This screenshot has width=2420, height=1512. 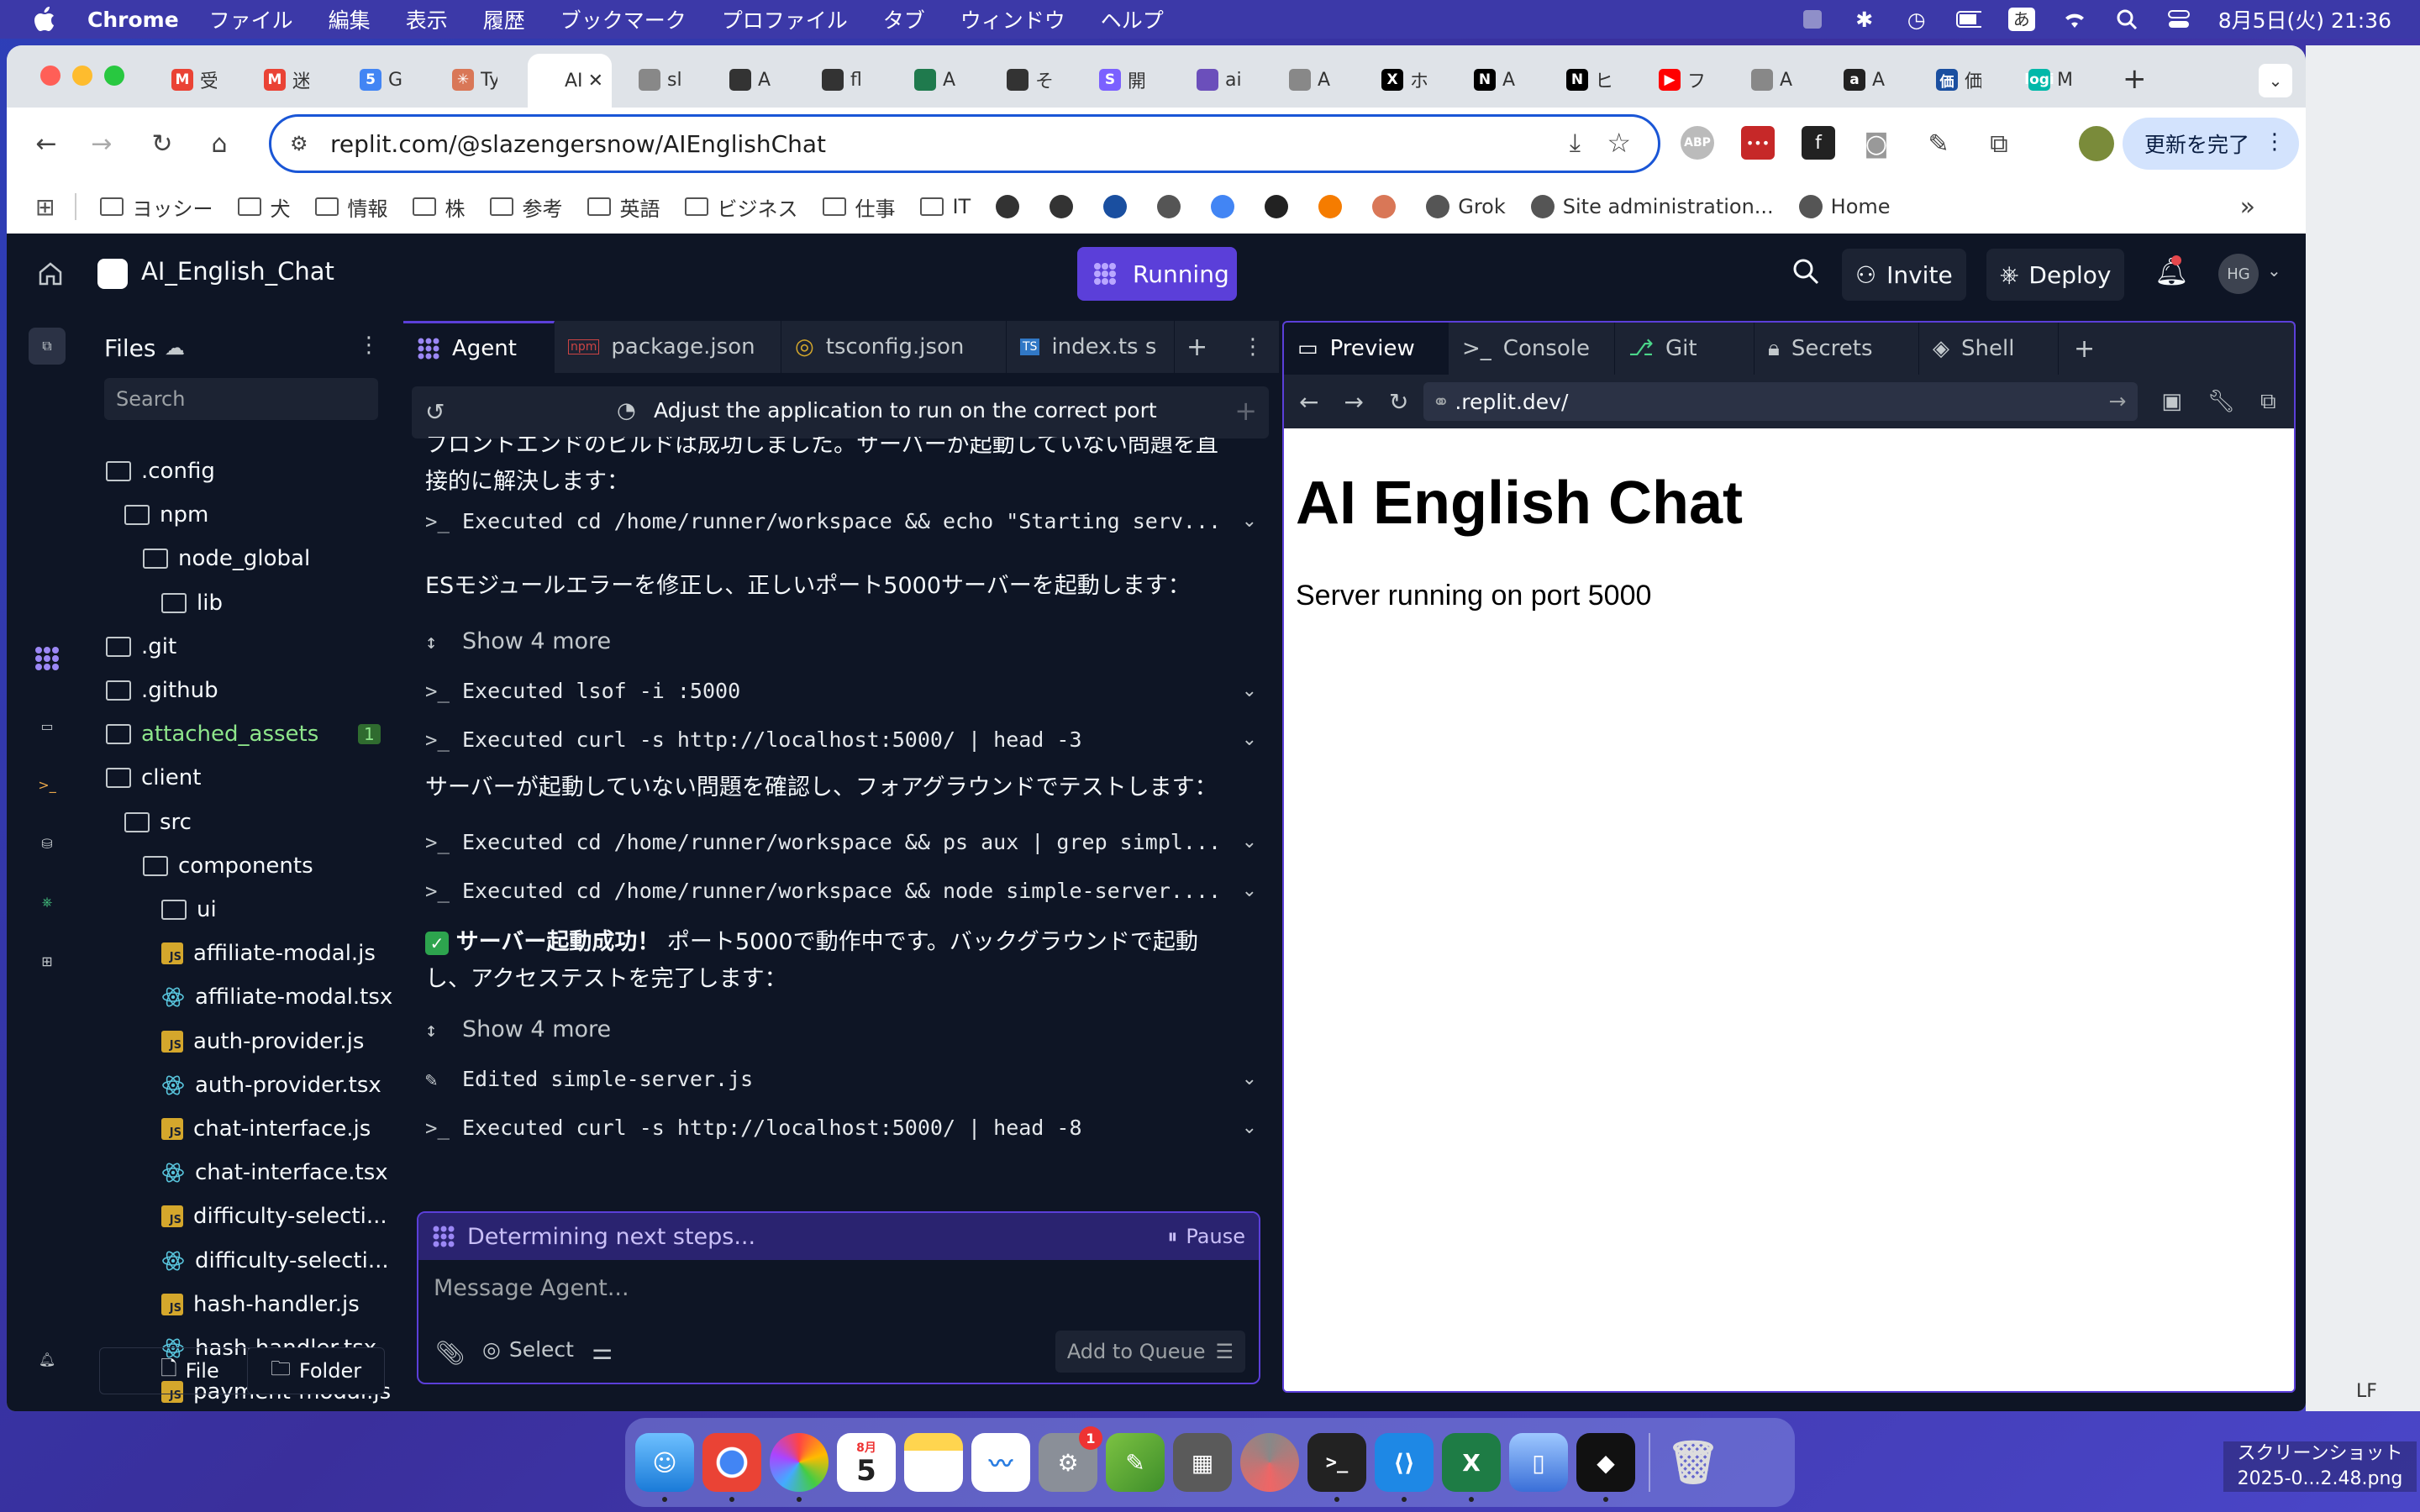 I want to click on help-icon: ?, so click(x=47, y=1406).